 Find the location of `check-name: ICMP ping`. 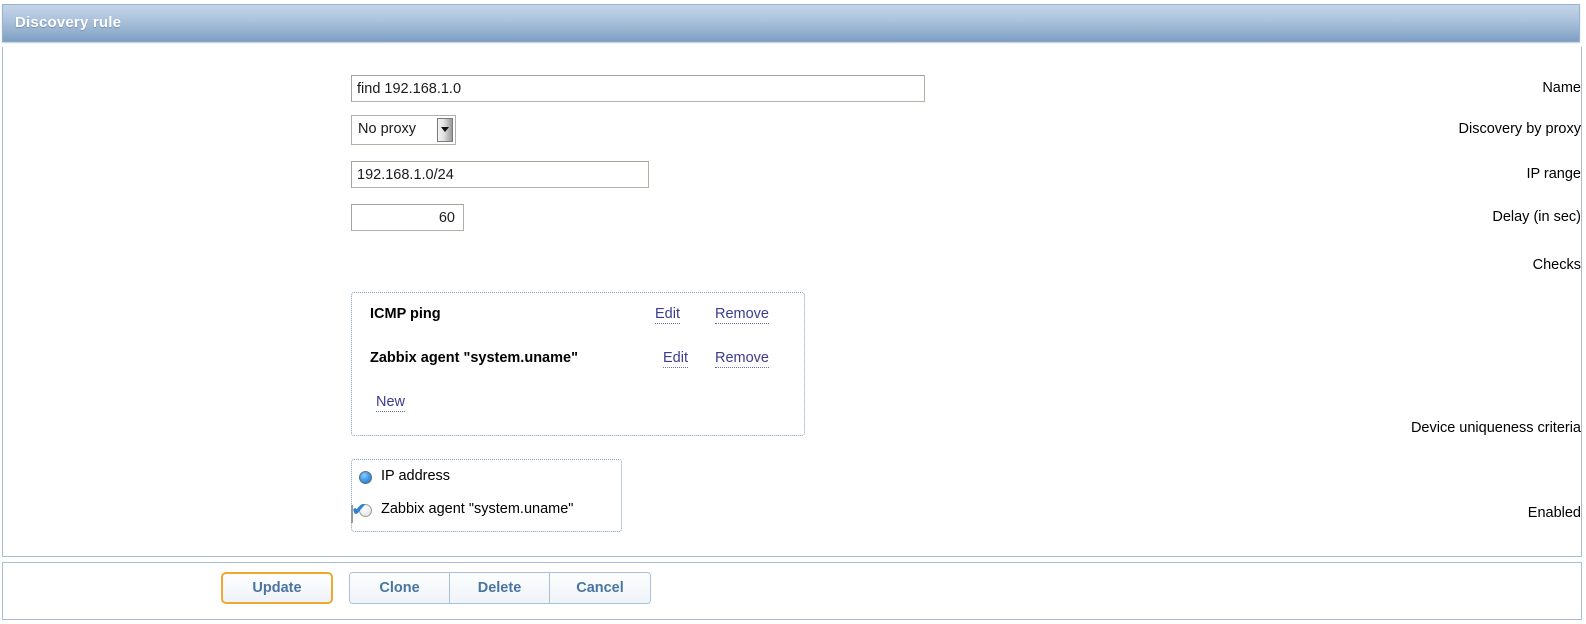

check-name: ICMP ping is located at coordinates (405, 314).